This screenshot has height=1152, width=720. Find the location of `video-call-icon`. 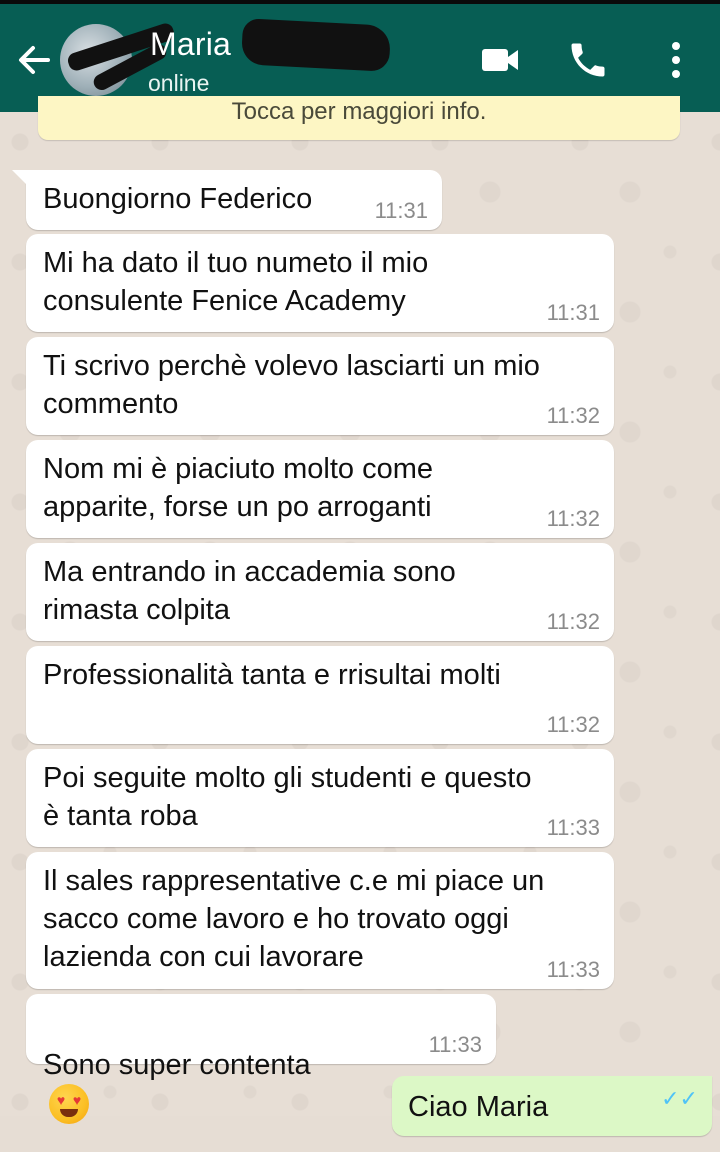

video-call-icon is located at coordinates (500, 60).